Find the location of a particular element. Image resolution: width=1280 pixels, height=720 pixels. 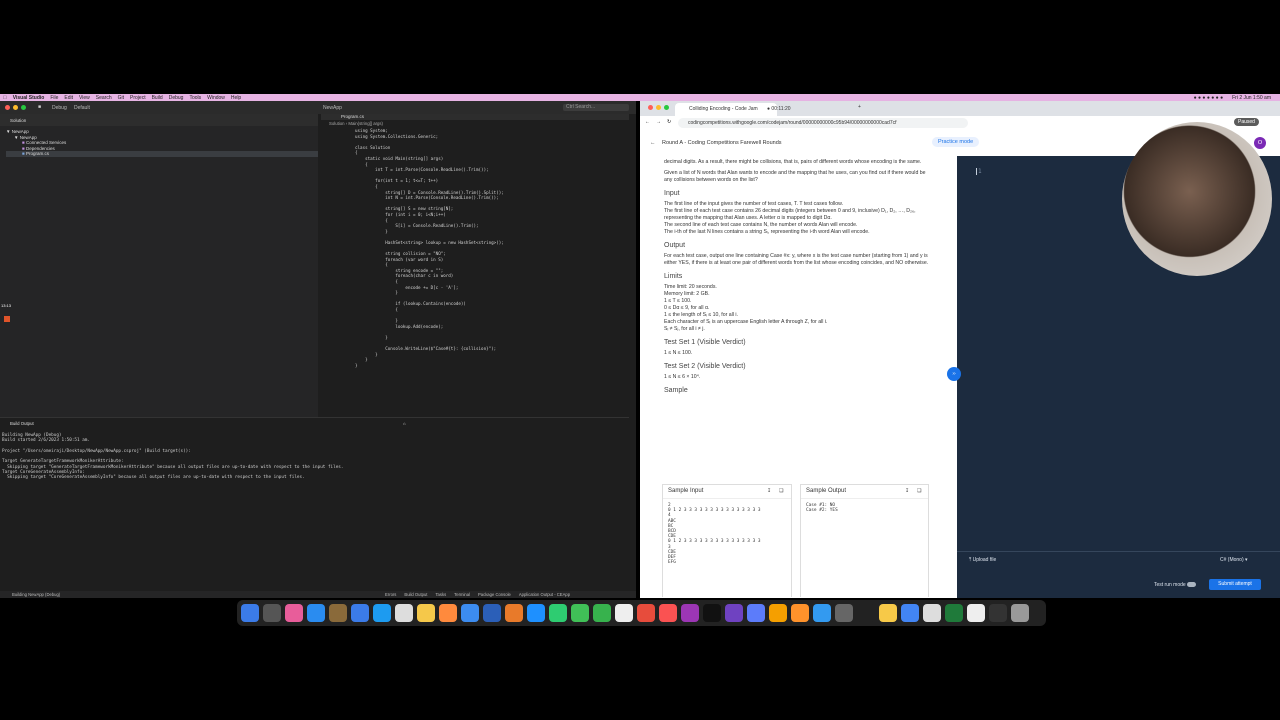

forward-icon: → is located at coordinates (658, 122).